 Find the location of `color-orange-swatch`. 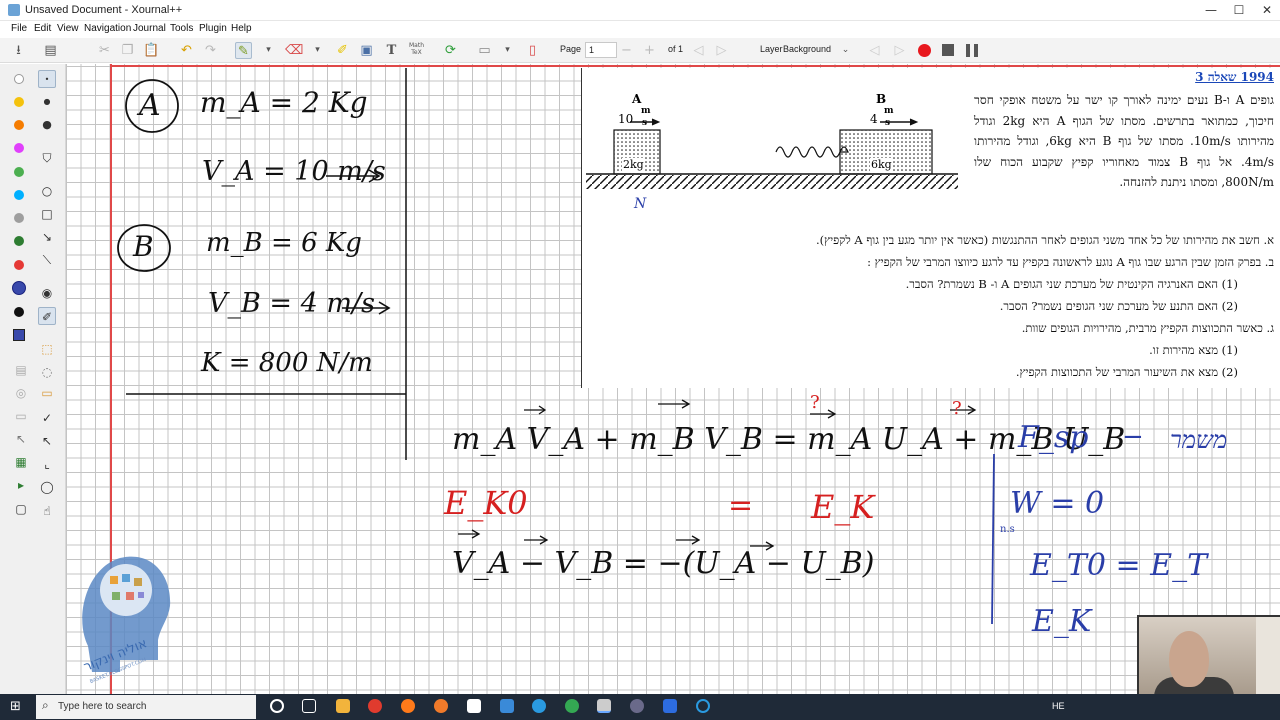

color-orange-swatch is located at coordinates (19, 125).